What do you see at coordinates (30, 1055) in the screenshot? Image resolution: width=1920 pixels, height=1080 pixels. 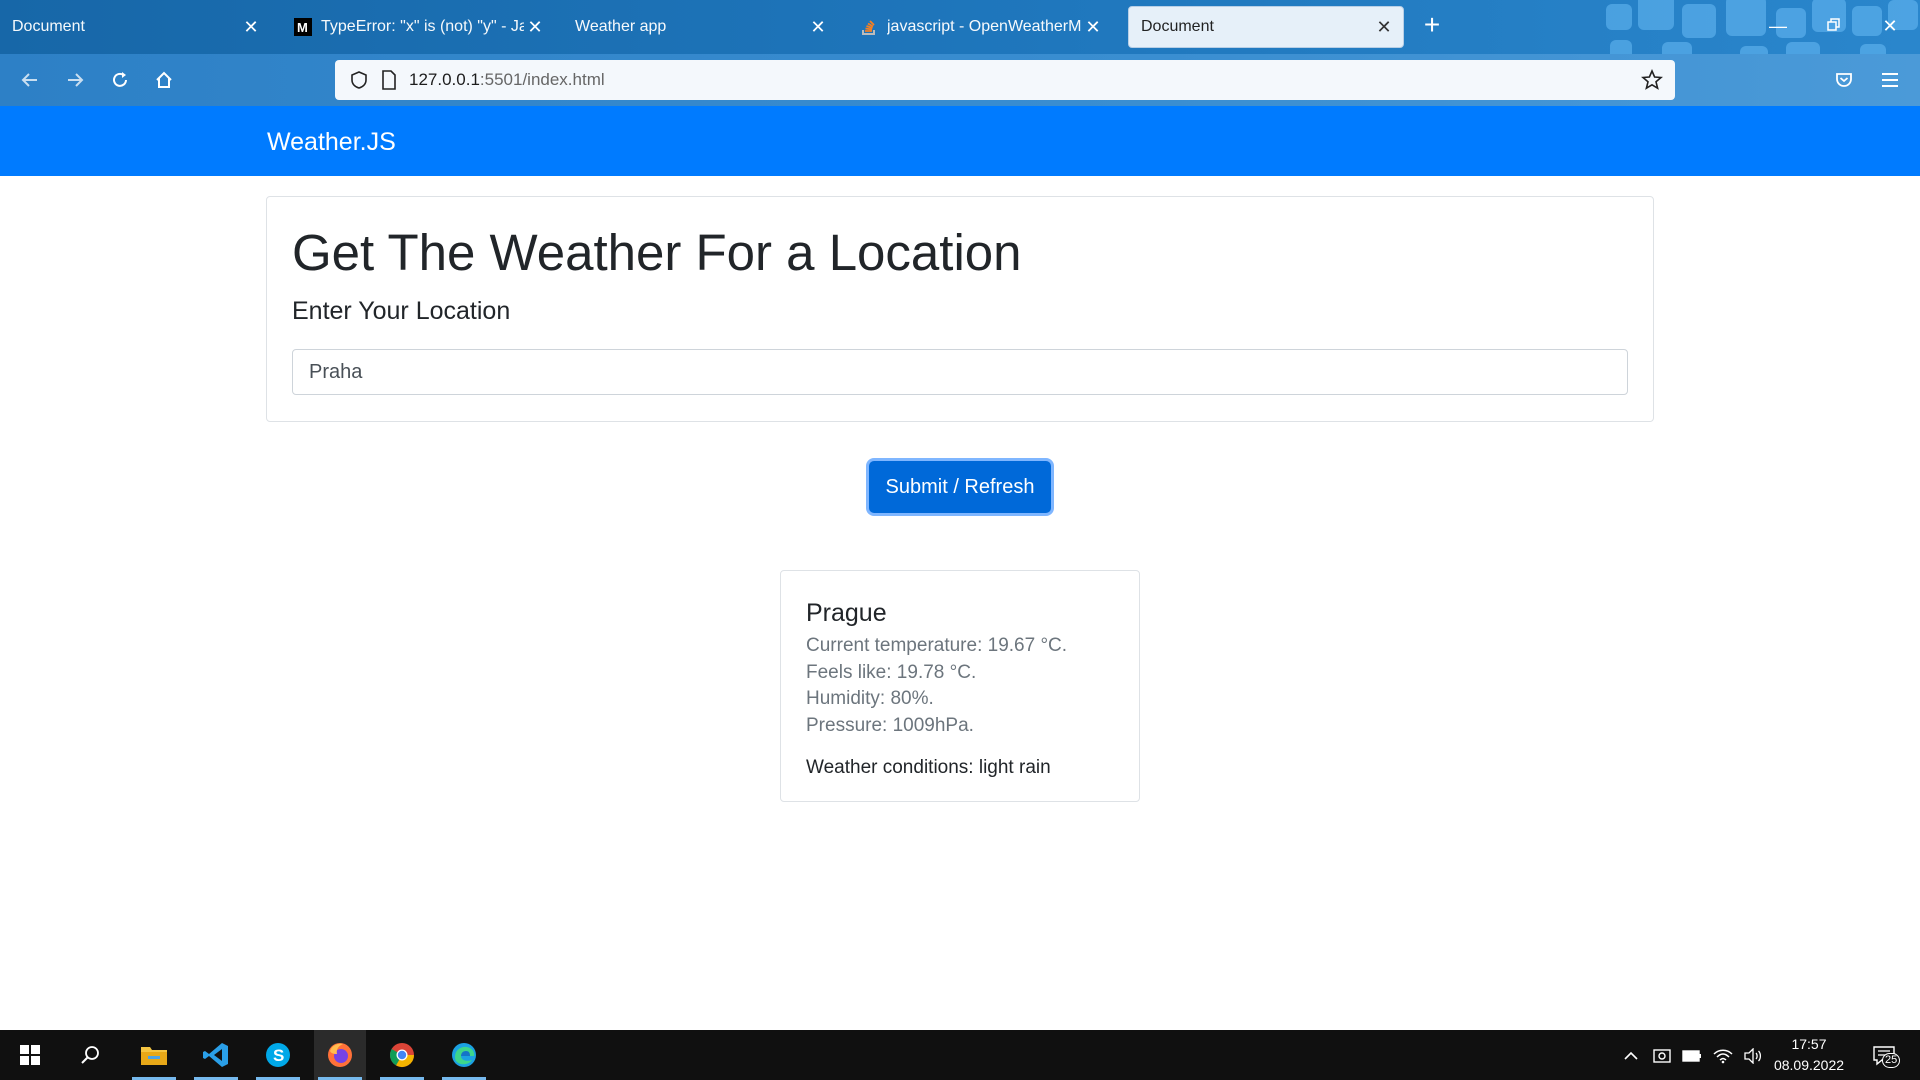 I see `windows-start-icon` at bounding box center [30, 1055].